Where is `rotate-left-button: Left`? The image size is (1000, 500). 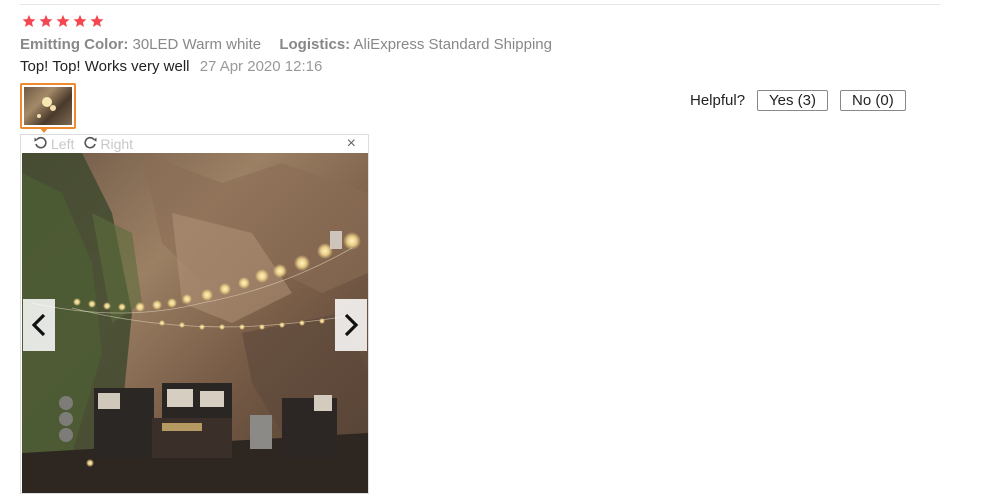 rotate-left-button: Left is located at coordinates (53, 144).